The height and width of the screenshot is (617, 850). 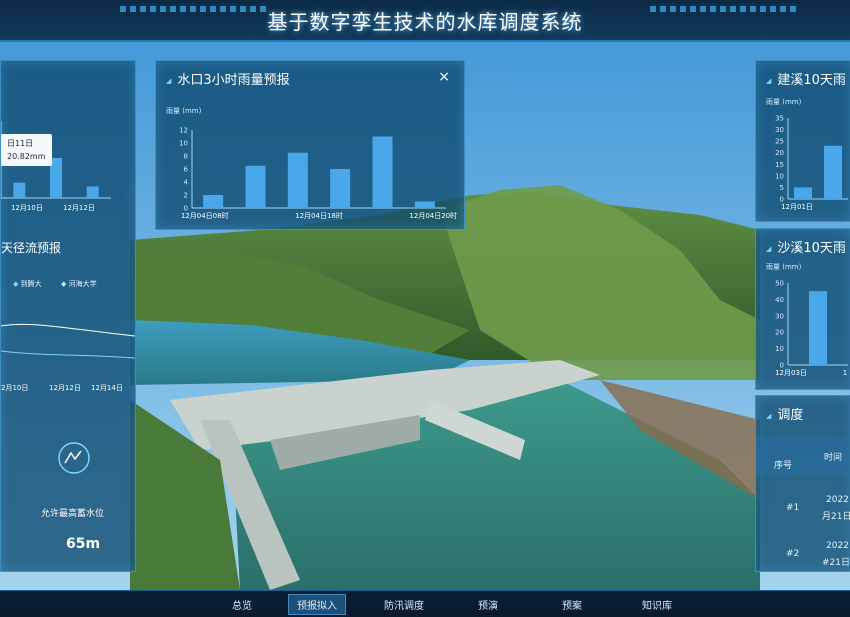 What do you see at coordinates (784, 413) in the screenshot?
I see `schedule-title: 调度` at bounding box center [784, 413].